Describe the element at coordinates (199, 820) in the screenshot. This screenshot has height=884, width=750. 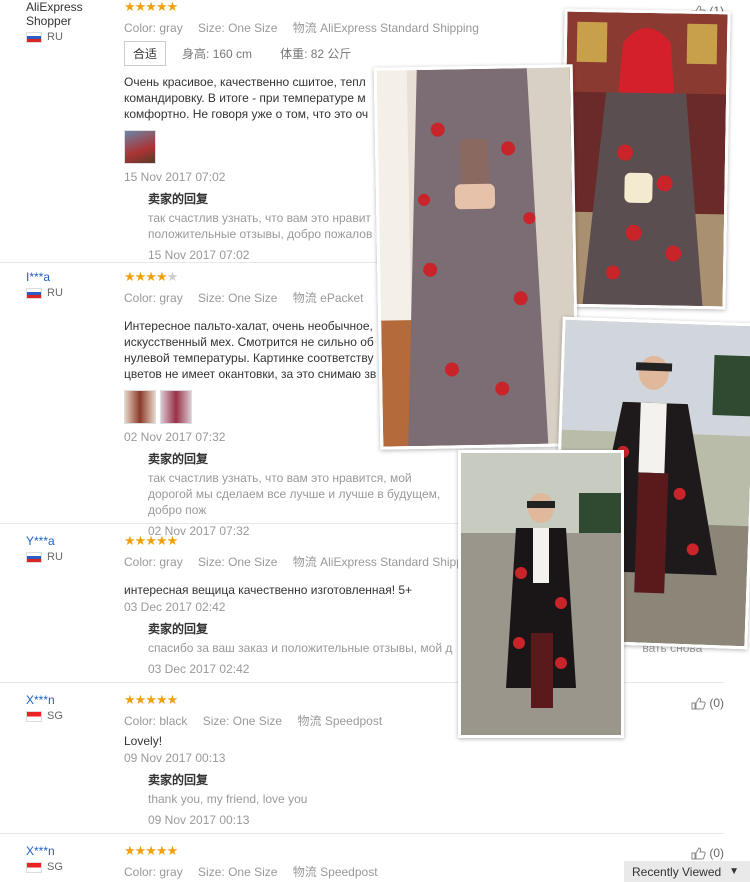
I see `reply-date: 09 Nov 2017 00:13` at that location.